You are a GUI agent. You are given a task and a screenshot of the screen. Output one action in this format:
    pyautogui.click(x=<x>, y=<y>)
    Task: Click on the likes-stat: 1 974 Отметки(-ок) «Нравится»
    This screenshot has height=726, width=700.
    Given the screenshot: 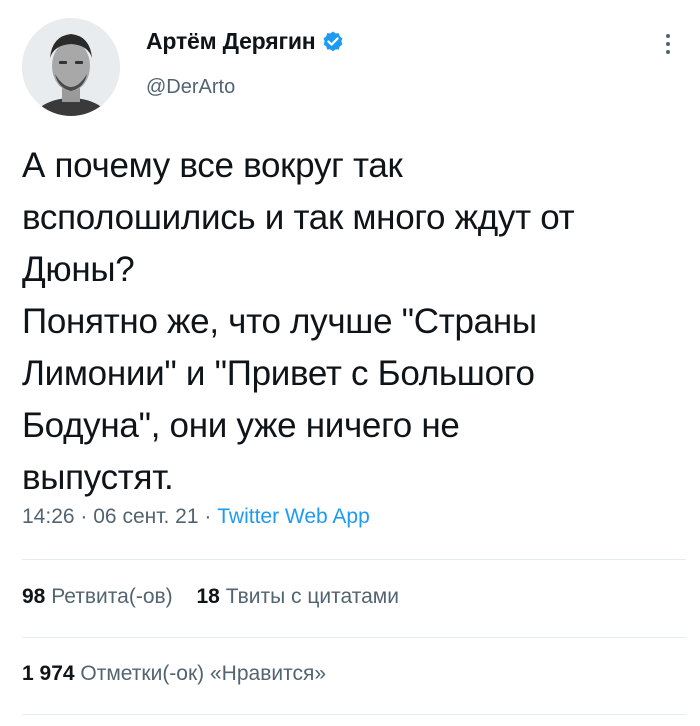 What is the action you would take?
    pyautogui.click(x=174, y=673)
    